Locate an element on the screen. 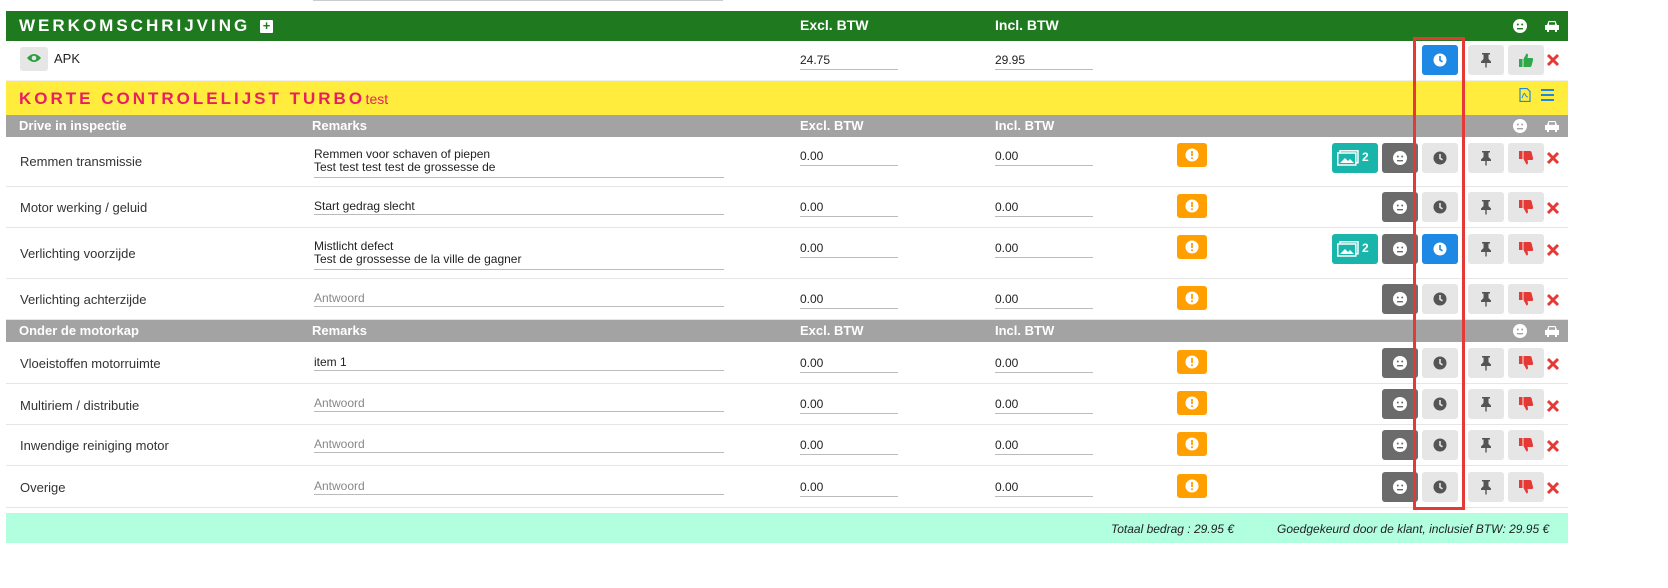 This screenshot has height=588, width=1668. checklist-header: KORTE CONTROLELIJST TURBO - test is located at coordinates (787, 98).